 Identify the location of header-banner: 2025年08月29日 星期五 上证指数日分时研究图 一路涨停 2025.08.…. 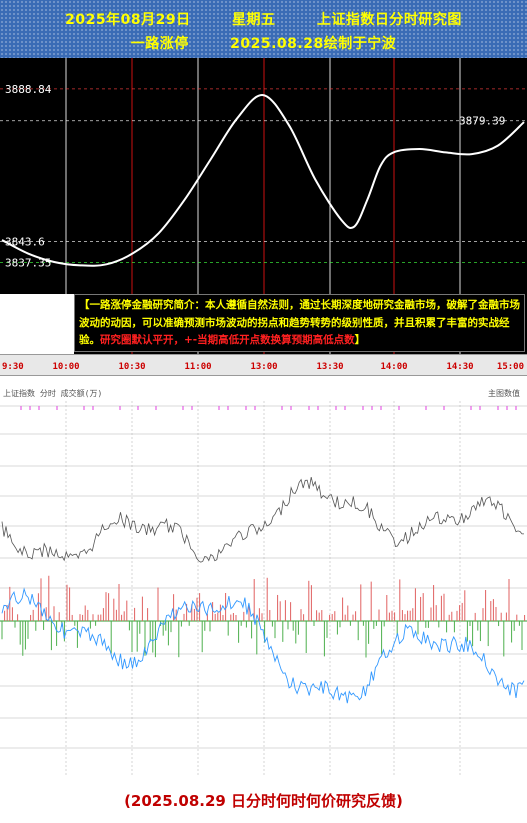
(263, 29).